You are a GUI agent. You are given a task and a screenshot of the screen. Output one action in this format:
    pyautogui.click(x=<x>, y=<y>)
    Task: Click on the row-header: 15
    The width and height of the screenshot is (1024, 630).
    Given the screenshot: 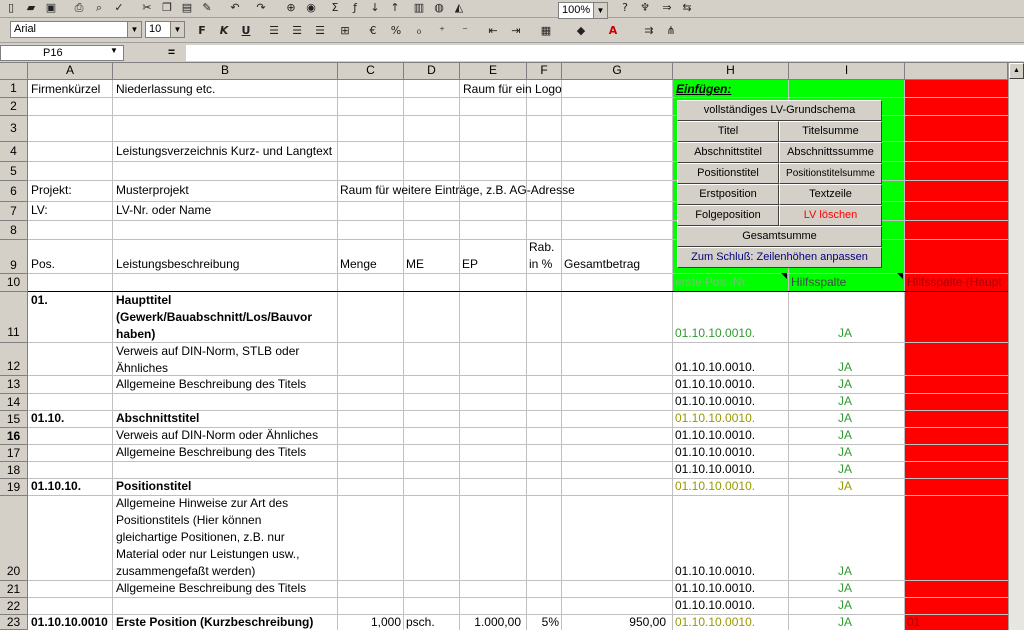 What is the action you would take?
    pyautogui.click(x=14, y=419)
    